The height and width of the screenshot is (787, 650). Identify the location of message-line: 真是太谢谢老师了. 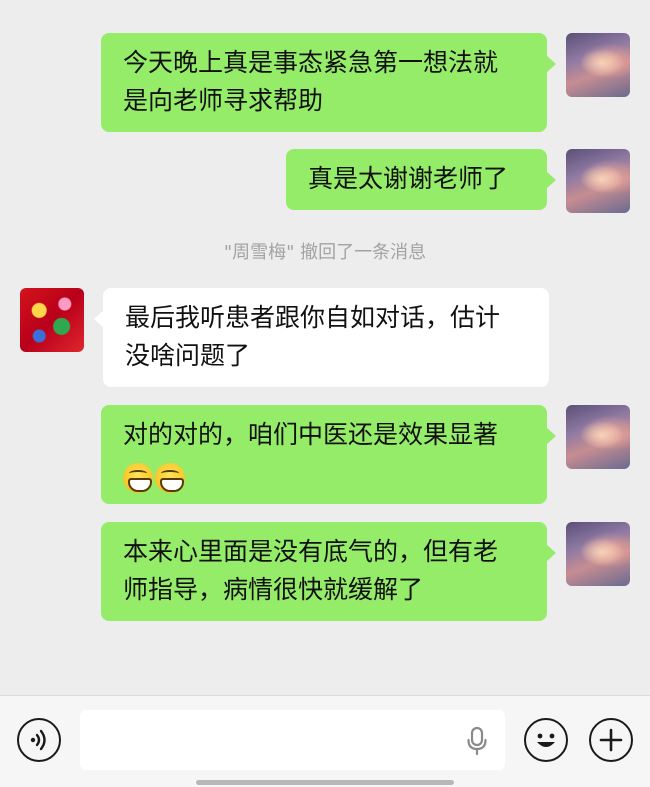
(408, 178).